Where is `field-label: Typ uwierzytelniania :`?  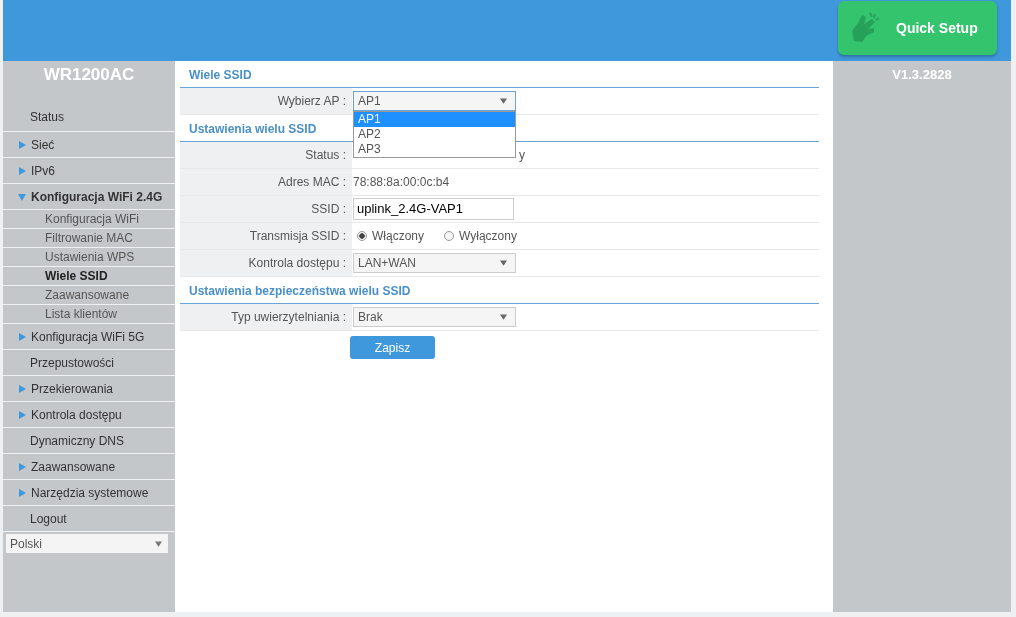
field-label: Typ uwierzytelniania : is located at coordinates (288, 317).